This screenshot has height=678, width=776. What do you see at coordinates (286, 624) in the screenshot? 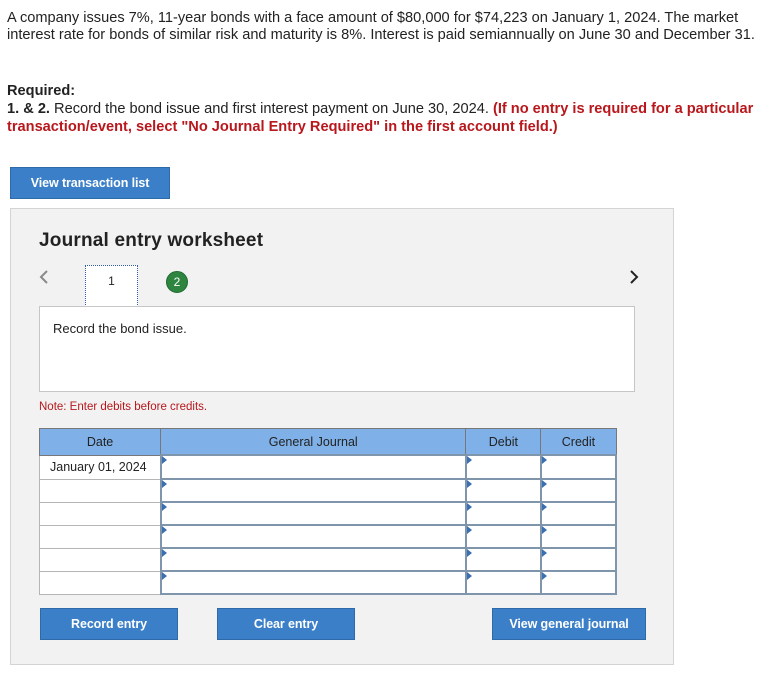
I see `clear-entry-button: Clear entry` at bounding box center [286, 624].